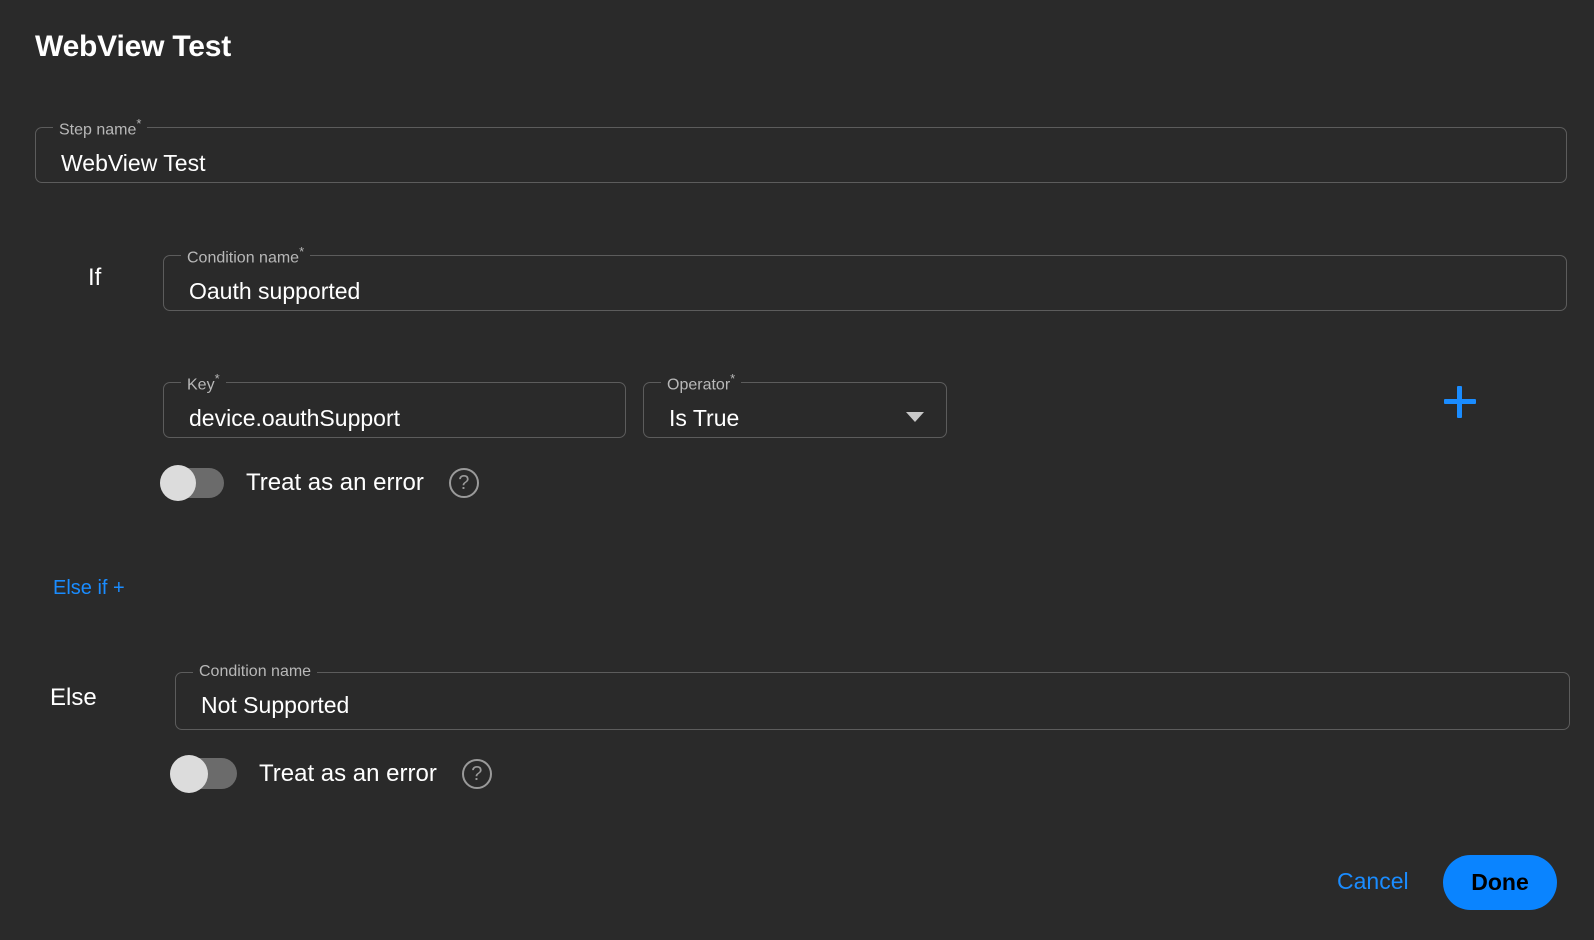 This screenshot has height=940, width=1594. Describe the element at coordinates (335, 482) in the screenshot. I see `if-treat-as-error-label: Treat as an error` at that location.